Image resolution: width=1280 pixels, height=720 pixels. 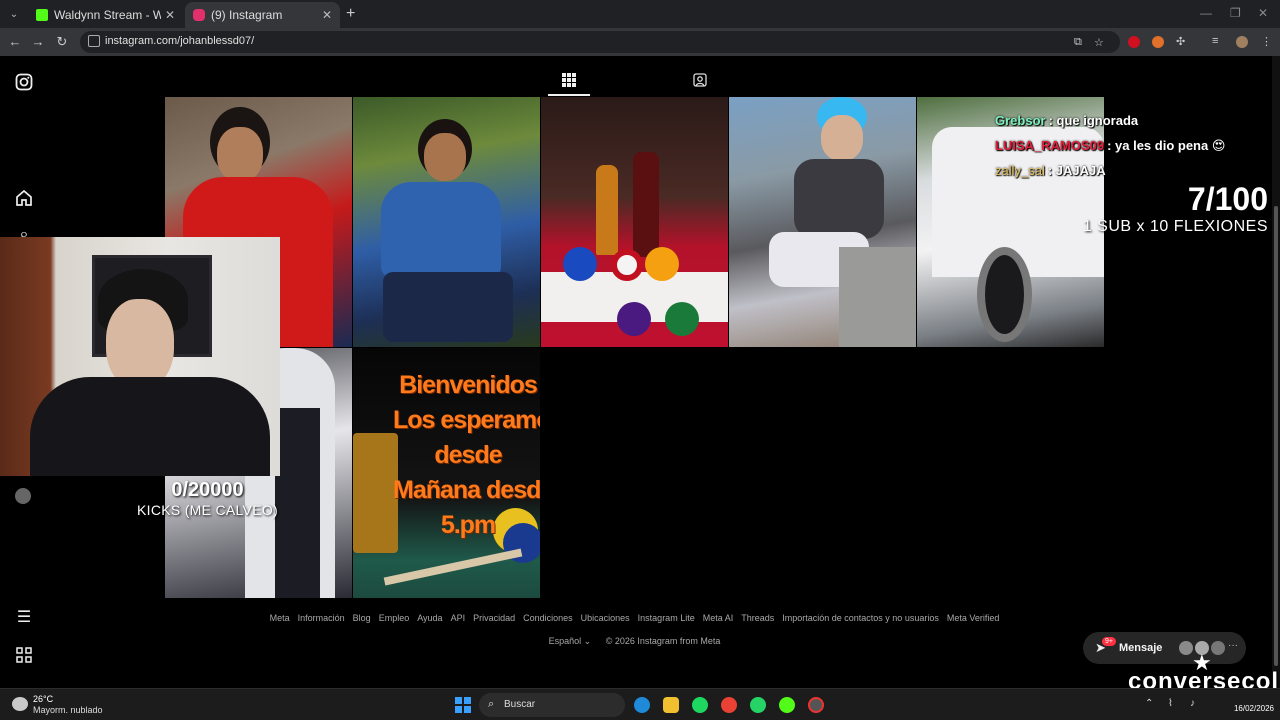 I want to click on copyright-text: © 2026 Instagram from Meta, so click(x=663, y=641).